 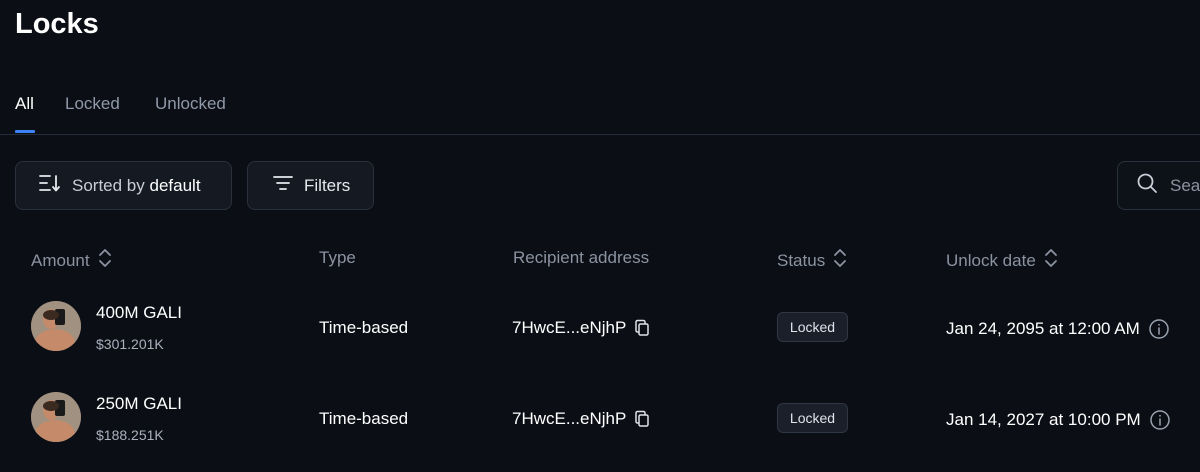 I want to click on status-header-label: Status, so click(x=801, y=260).